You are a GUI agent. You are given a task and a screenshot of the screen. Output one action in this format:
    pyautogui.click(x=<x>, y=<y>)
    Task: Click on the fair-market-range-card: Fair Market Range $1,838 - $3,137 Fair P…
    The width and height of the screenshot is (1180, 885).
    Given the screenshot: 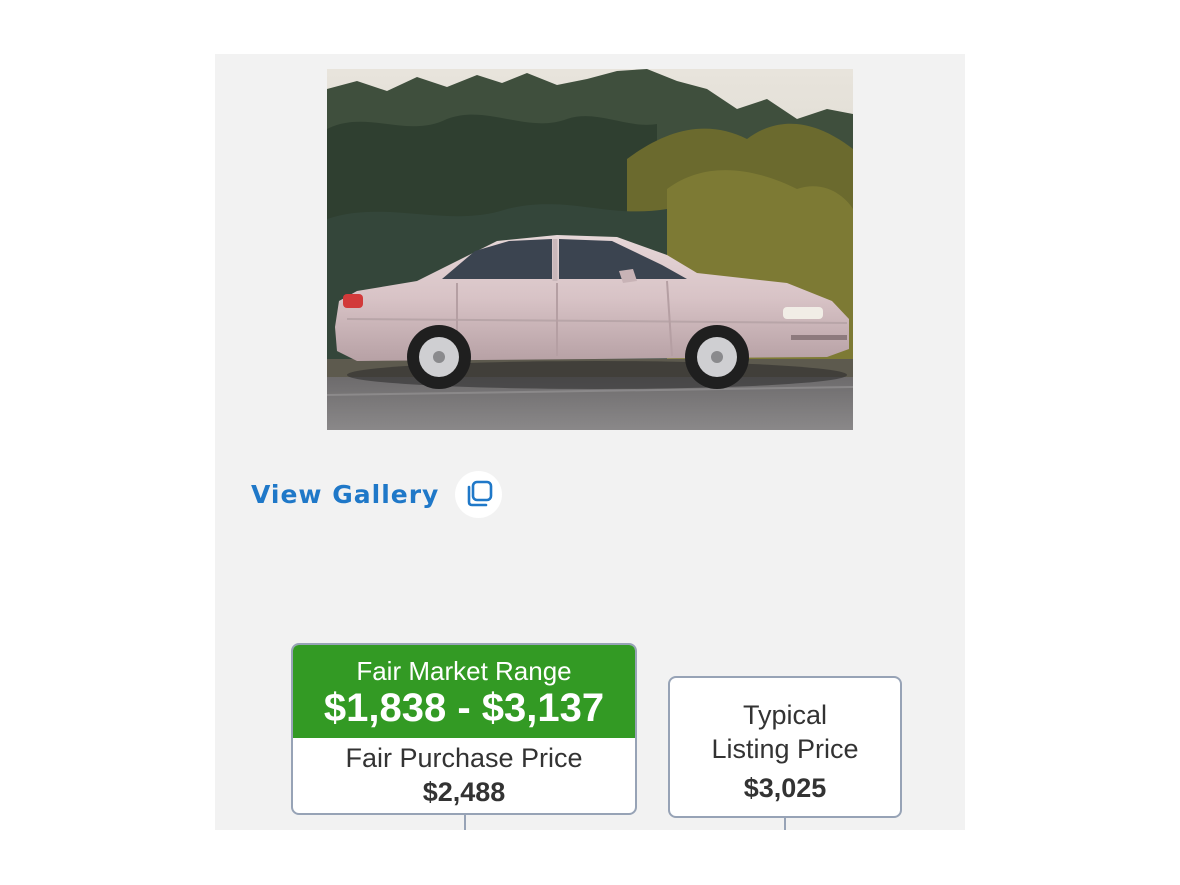 What is the action you would take?
    pyautogui.click(x=464, y=729)
    